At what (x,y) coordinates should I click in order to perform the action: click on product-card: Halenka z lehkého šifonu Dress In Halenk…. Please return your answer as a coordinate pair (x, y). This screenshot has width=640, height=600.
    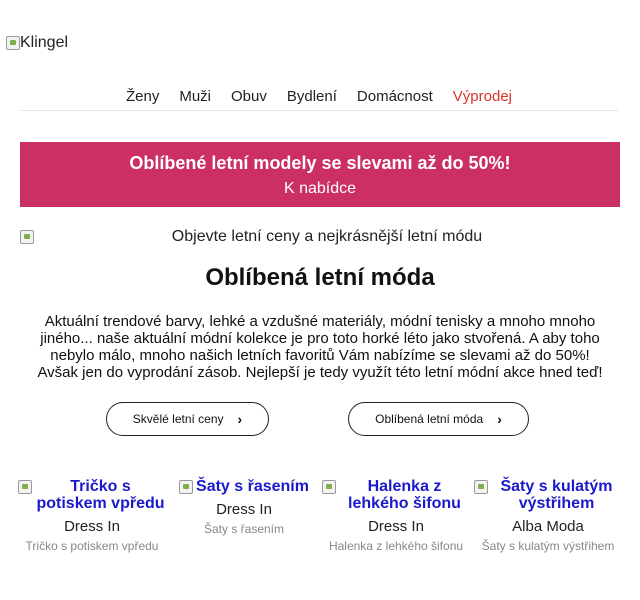
    Looking at the image, I should click on (396, 516).